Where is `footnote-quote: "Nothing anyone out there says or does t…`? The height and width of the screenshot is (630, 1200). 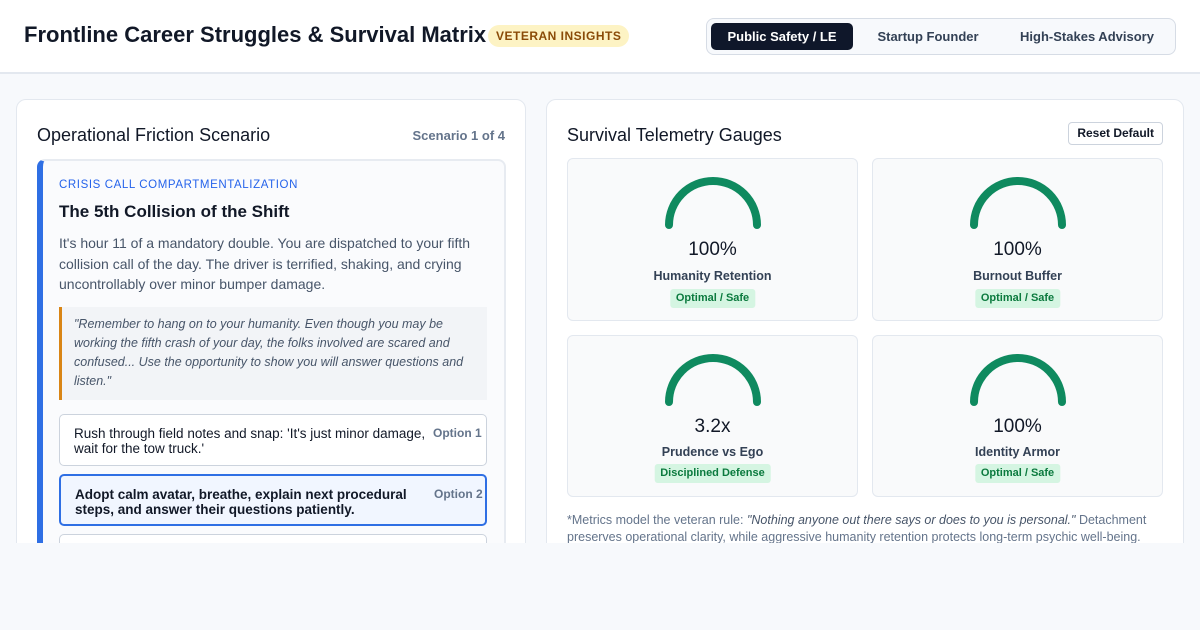
footnote-quote: "Nothing anyone out there says or does t… is located at coordinates (911, 520).